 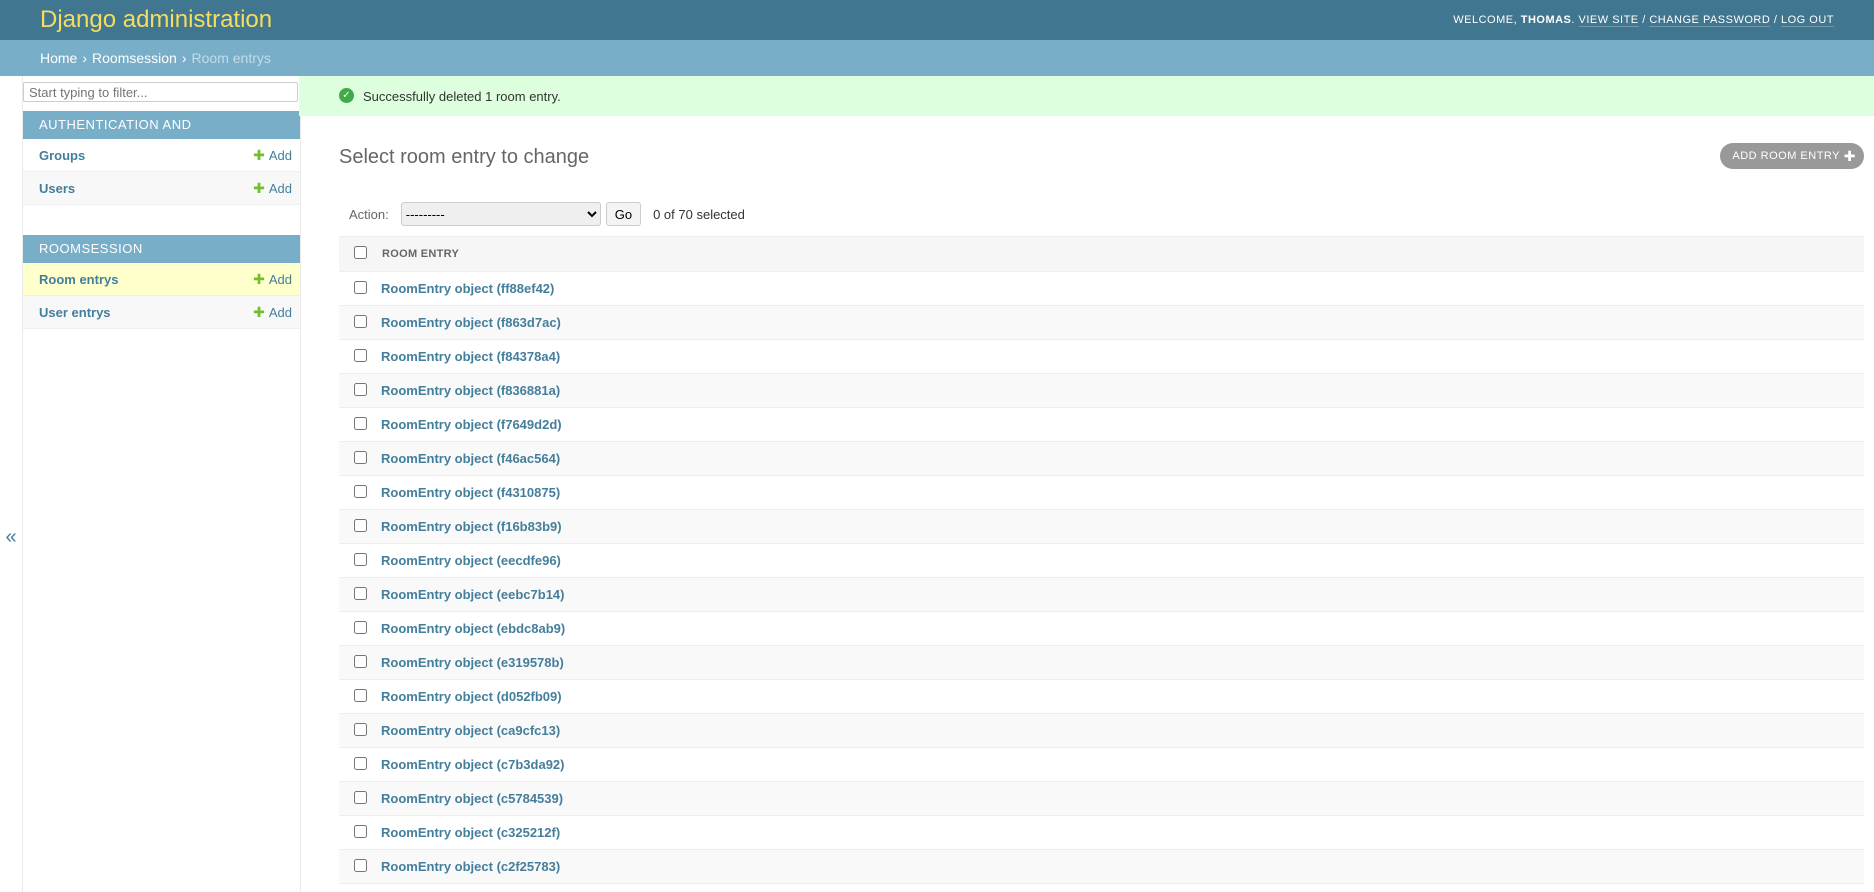 I want to click on module-caption: Roomsession, so click(x=161, y=249).